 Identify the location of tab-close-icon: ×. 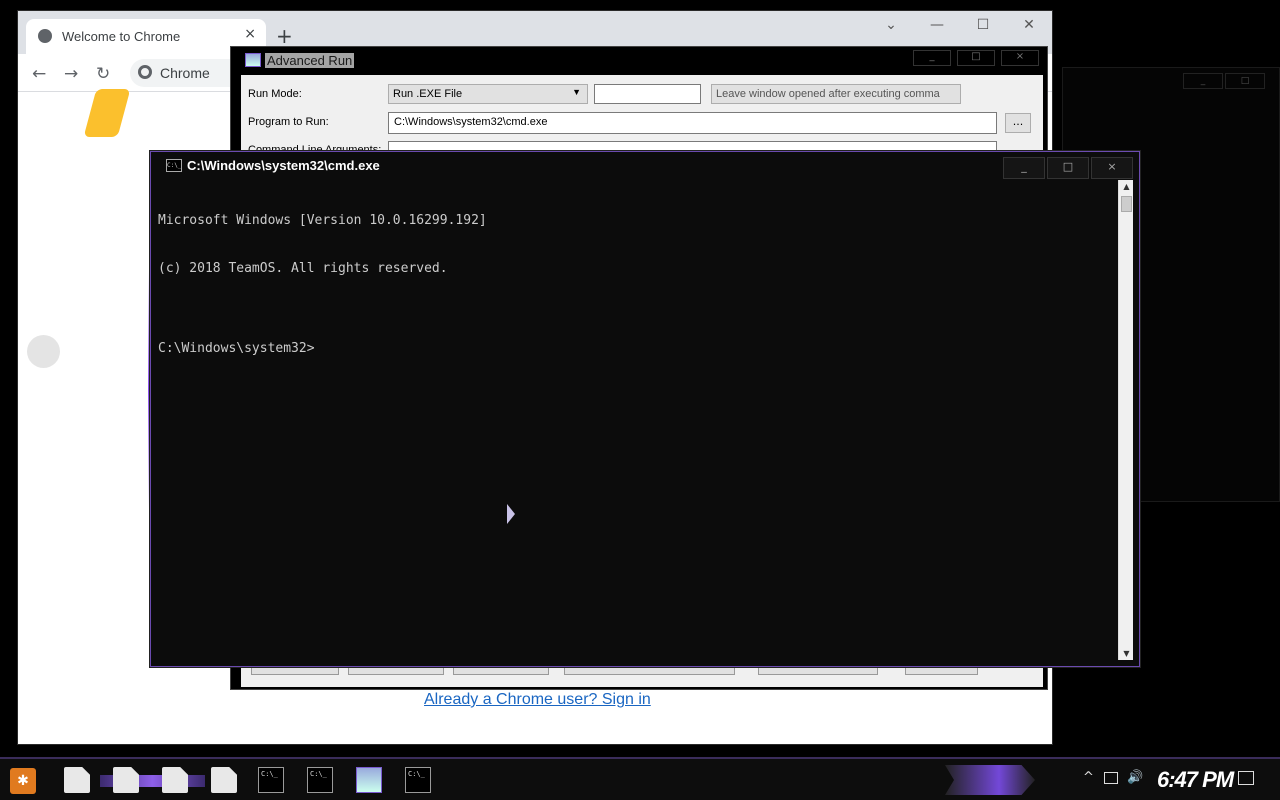
(250, 34).